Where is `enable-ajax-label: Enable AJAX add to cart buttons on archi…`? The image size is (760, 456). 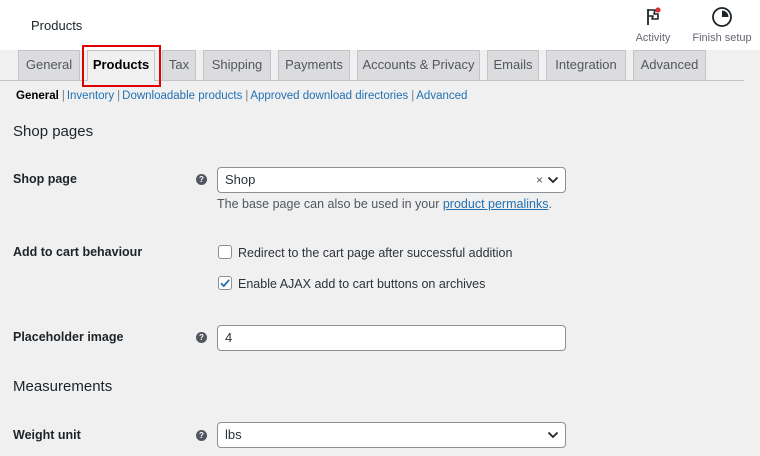
enable-ajax-label: Enable AJAX add to cart buttons on archi… is located at coordinates (362, 284).